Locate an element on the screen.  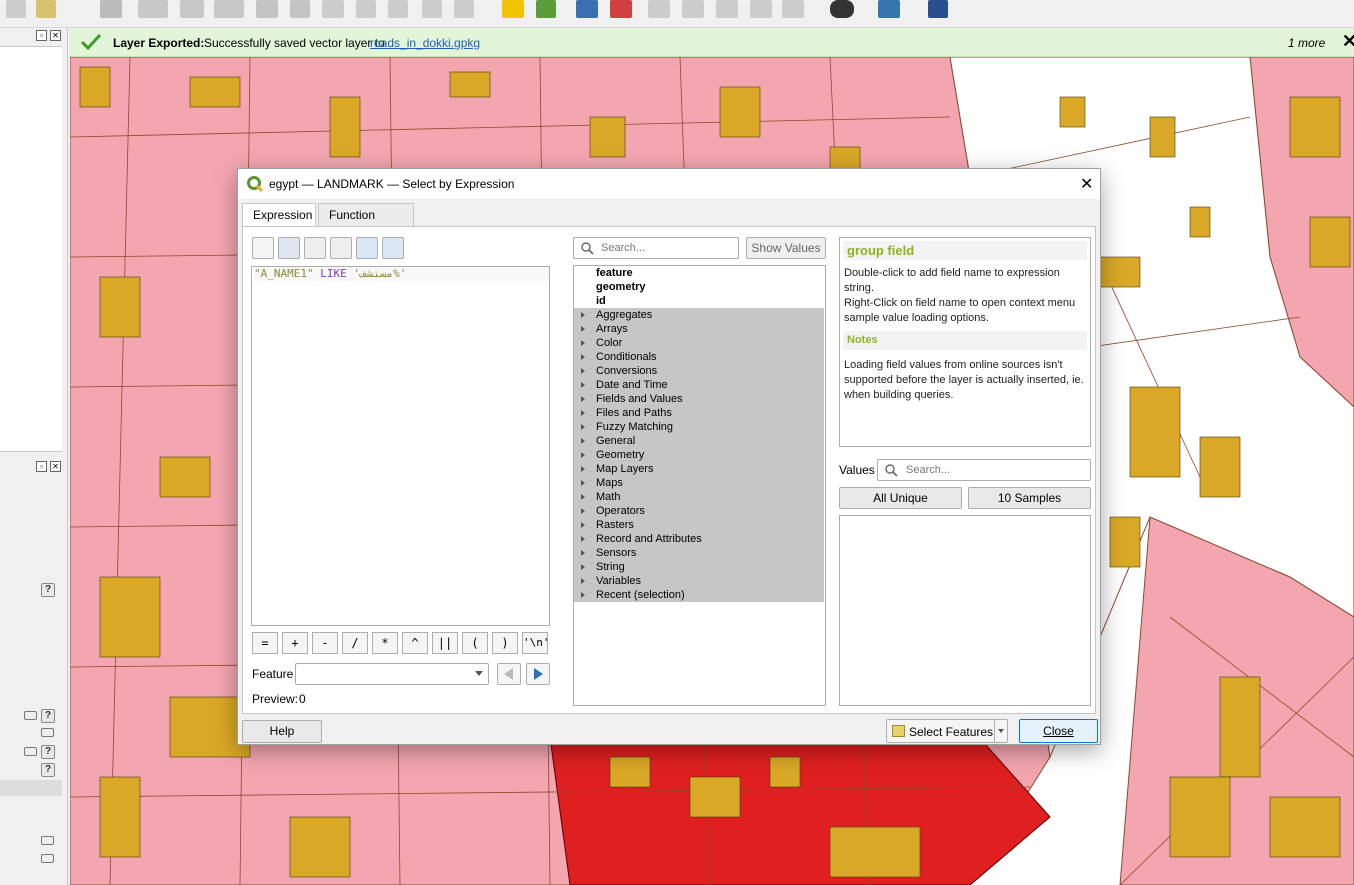
tree-field-item: feature is located at coordinates (699, 273).